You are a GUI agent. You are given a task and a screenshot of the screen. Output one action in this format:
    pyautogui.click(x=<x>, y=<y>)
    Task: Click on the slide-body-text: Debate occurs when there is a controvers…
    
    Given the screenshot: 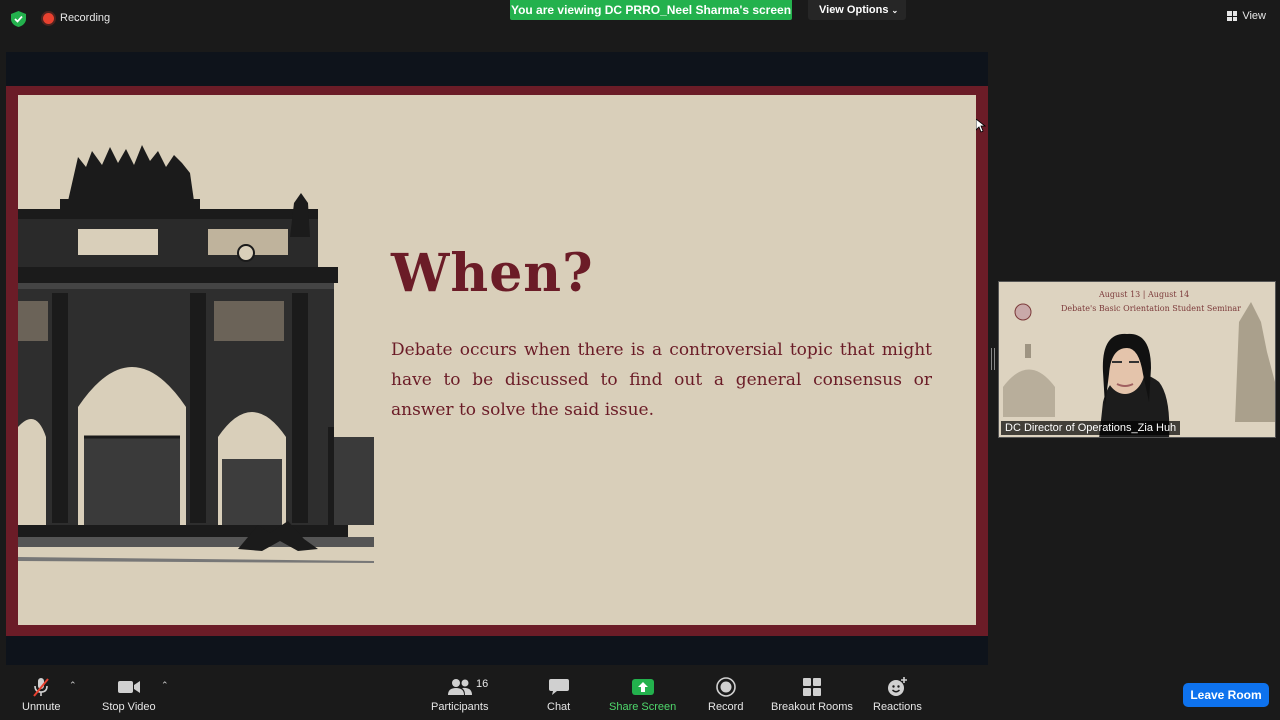 What is the action you would take?
    pyautogui.click(x=661, y=380)
    